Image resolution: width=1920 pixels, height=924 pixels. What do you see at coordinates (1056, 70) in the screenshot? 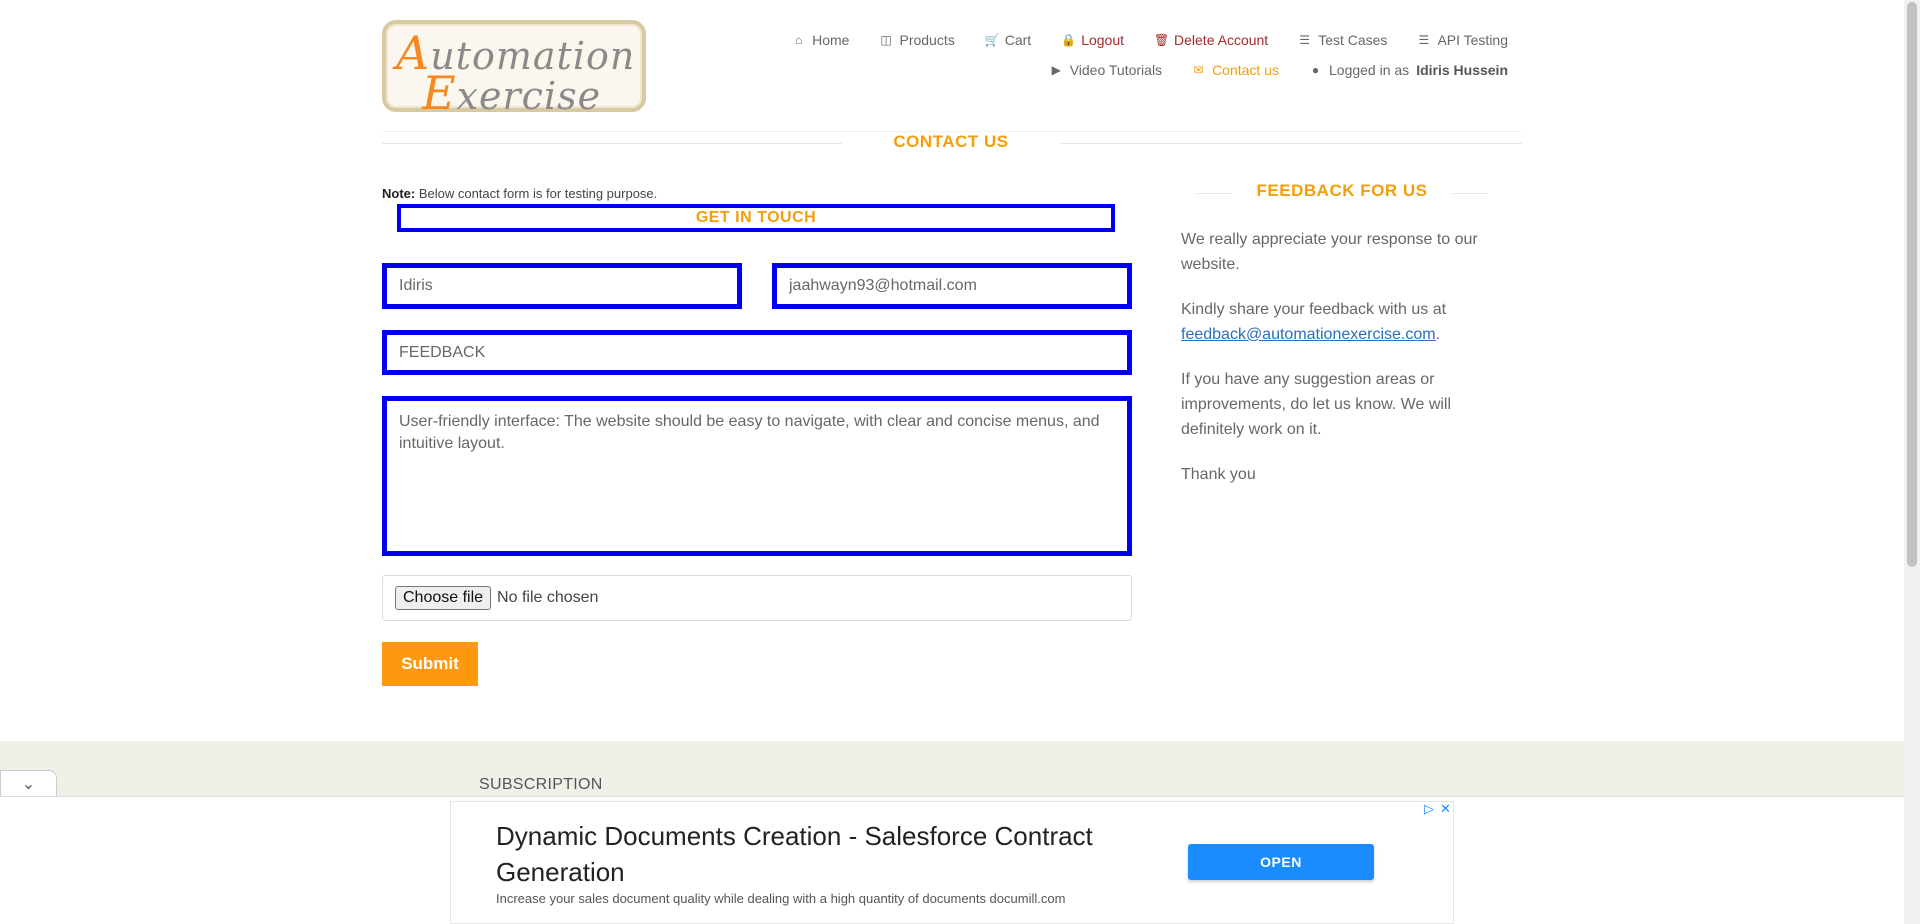
I see `video-icon: ▶` at bounding box center [1056, 70].